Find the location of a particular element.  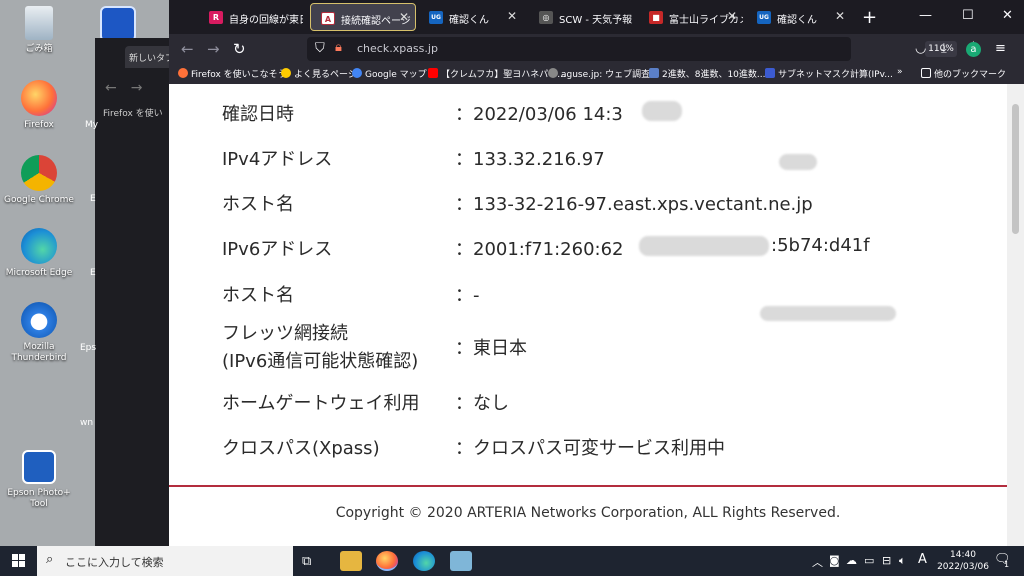

extension-icon: a is located at coordinates (973, 49).